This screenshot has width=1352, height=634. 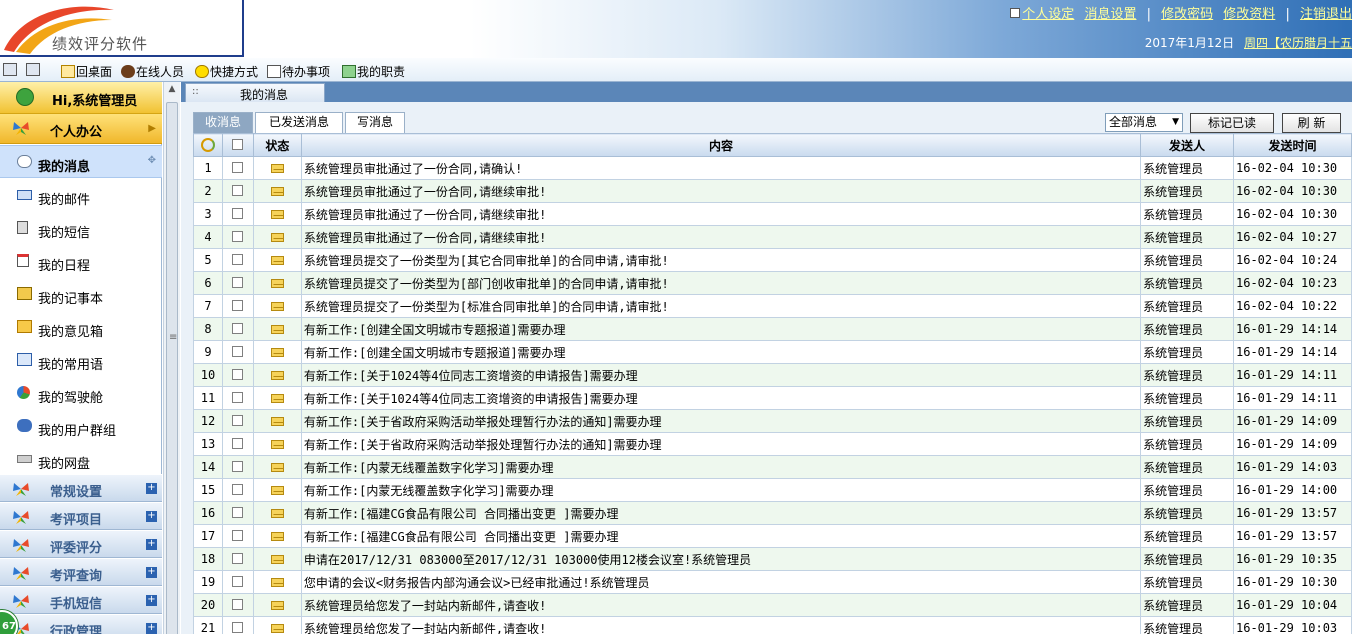 What do you see at coordinates (81, 488) in the screenshot?
I see `section-general-settings: 常规设置 +` at bounding box center [81, 488].